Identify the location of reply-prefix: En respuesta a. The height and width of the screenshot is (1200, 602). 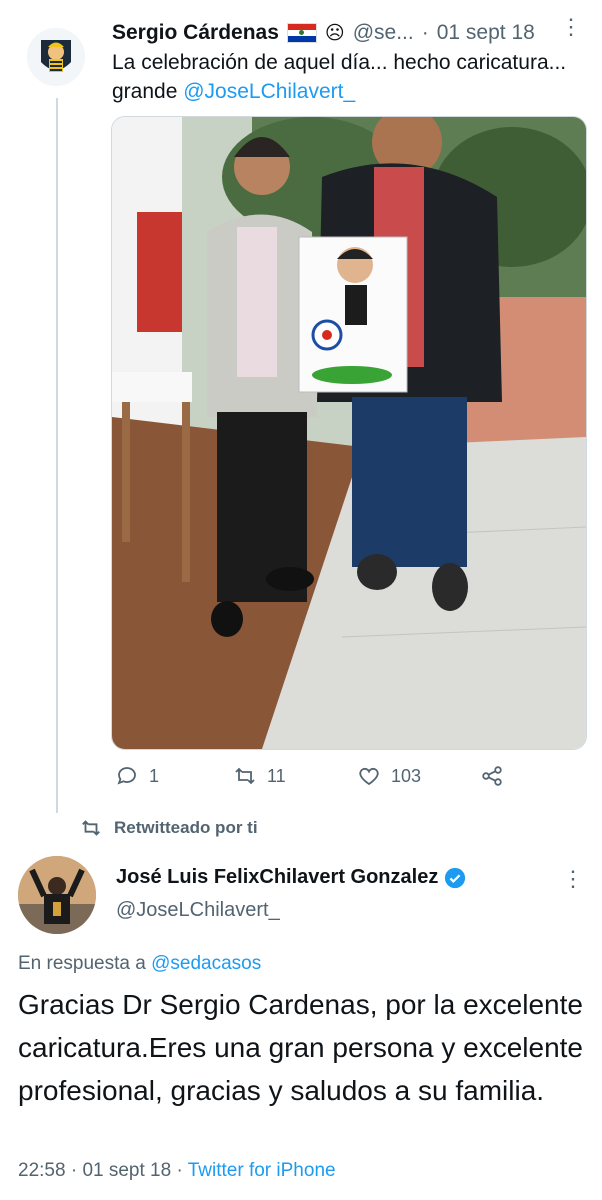
(85, 963).